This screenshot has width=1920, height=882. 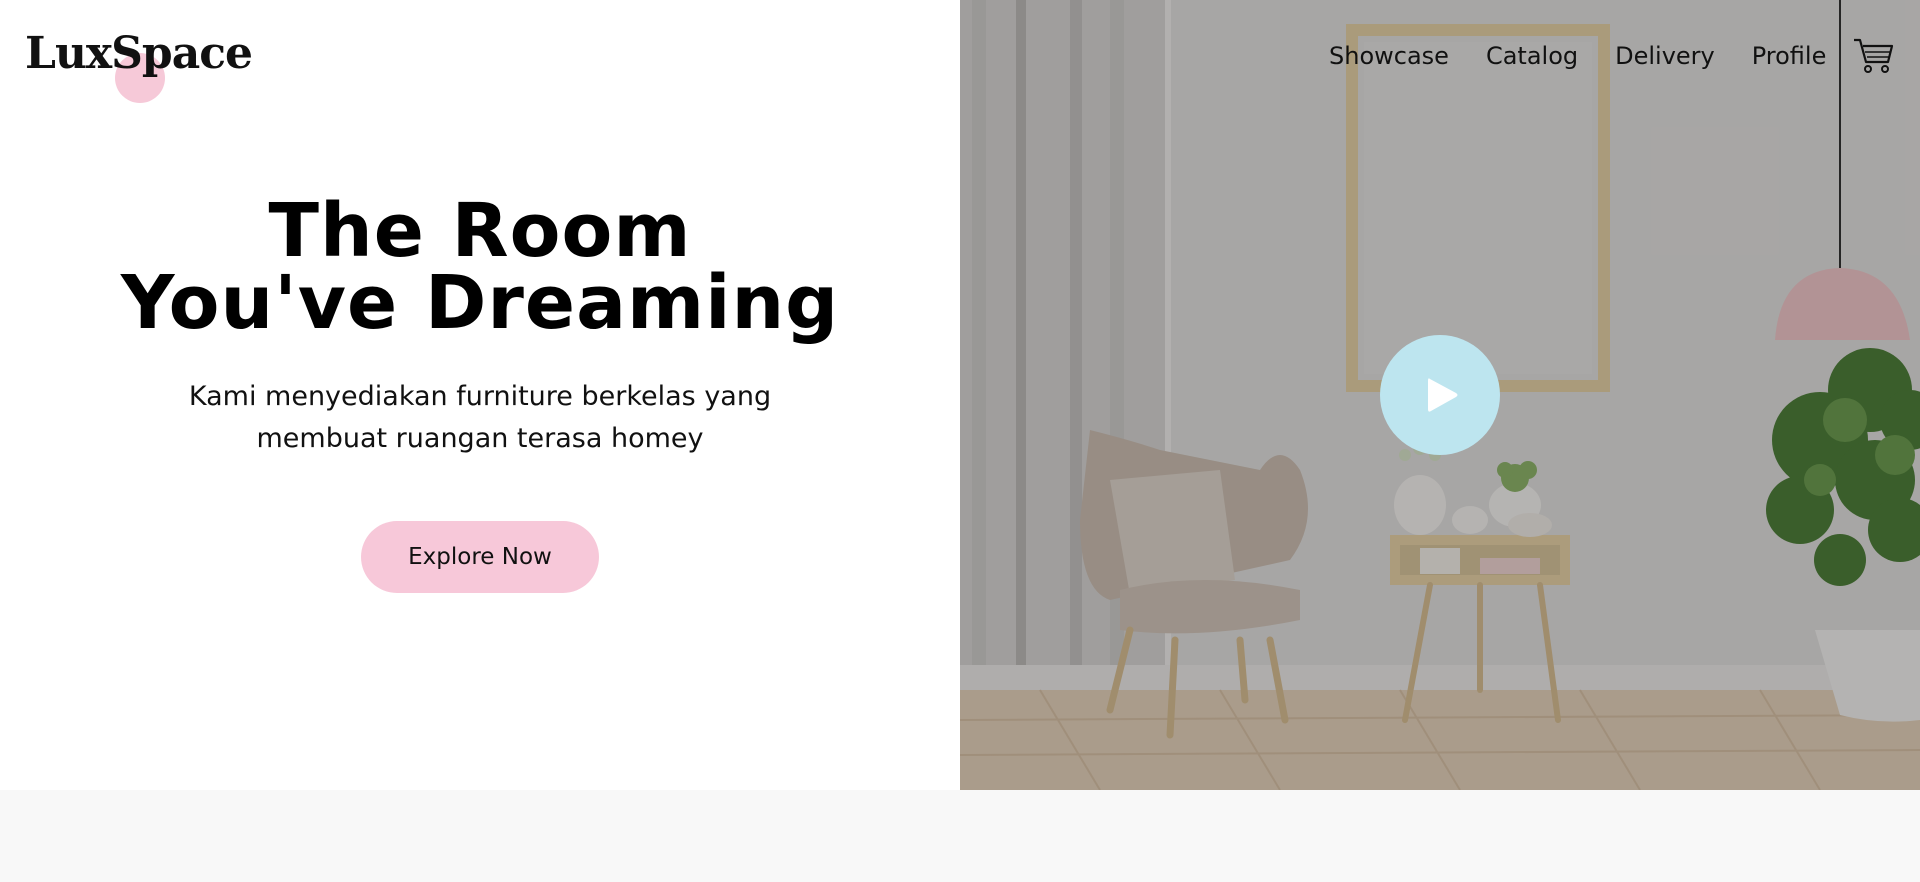 I want to click on next-section-background, so click(x=960, y=836).